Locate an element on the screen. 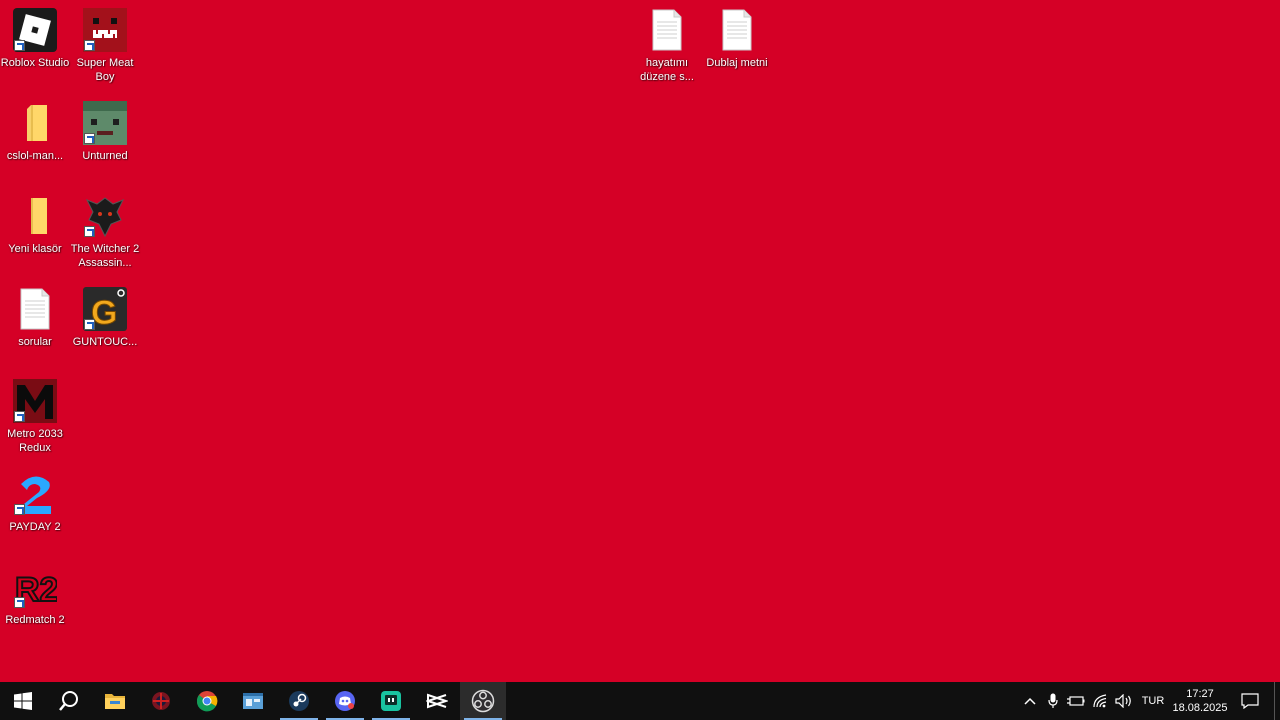 The width and height of the screenshot is (1280, 720). notification-icon is located at coordinates (1250, 701).